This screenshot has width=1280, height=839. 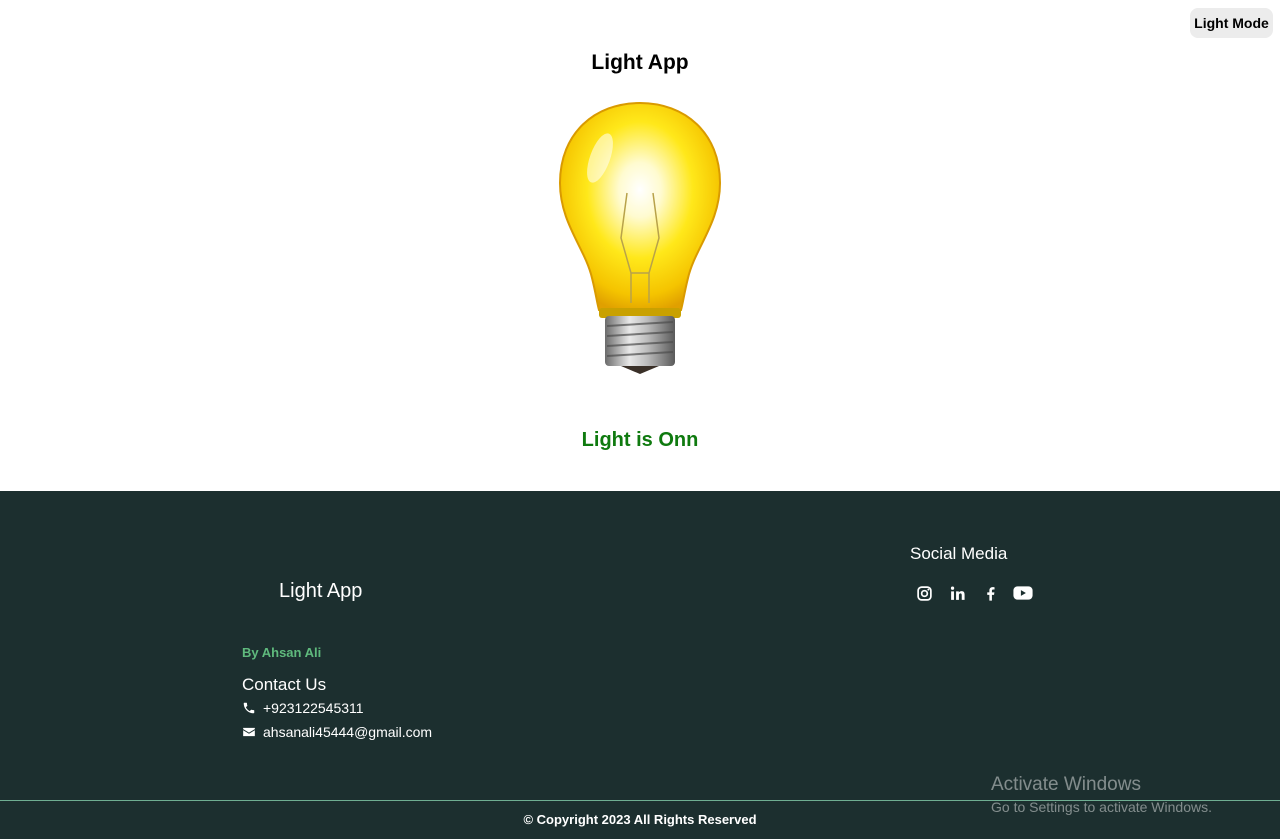 I want to click on contact-email: ahsanali45444@gmail.com, so click(x=337, y=732).